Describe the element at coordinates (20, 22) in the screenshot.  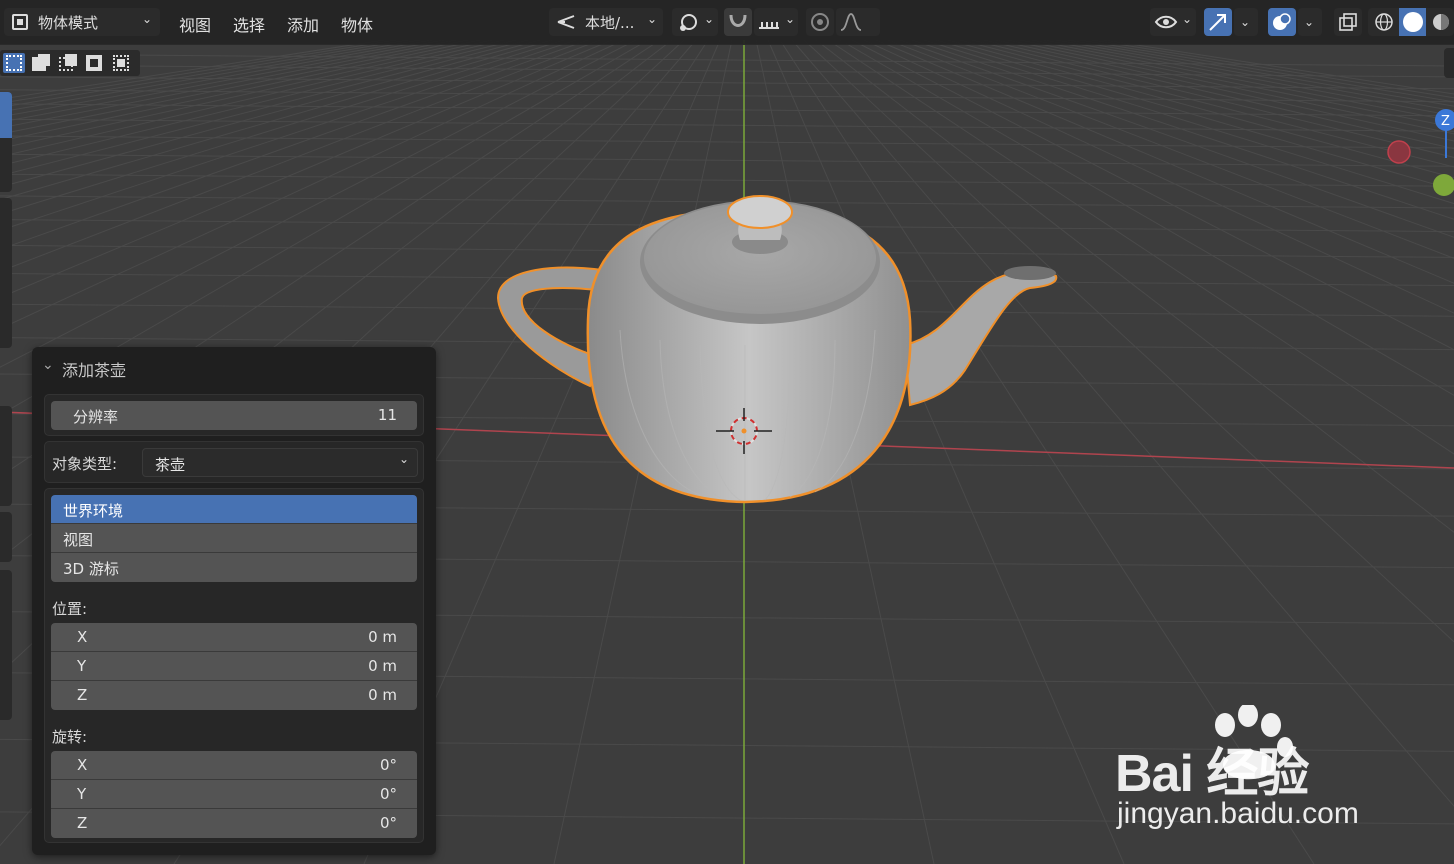
I see `object-mode-icon` at that location.